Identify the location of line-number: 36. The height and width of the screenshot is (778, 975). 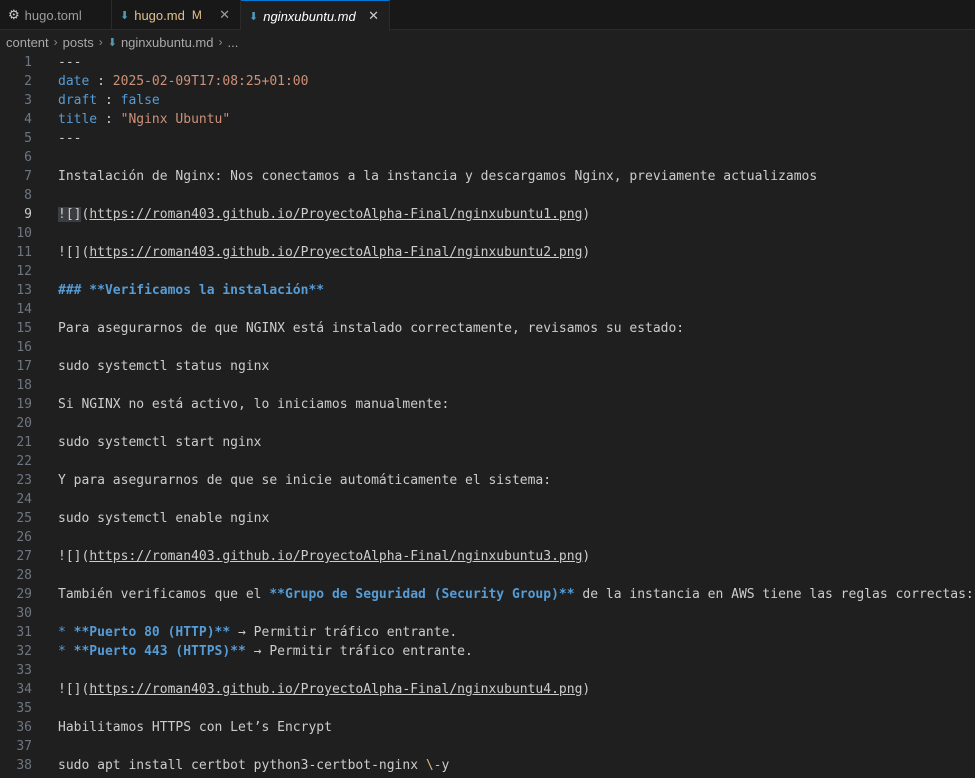
(24, 727).